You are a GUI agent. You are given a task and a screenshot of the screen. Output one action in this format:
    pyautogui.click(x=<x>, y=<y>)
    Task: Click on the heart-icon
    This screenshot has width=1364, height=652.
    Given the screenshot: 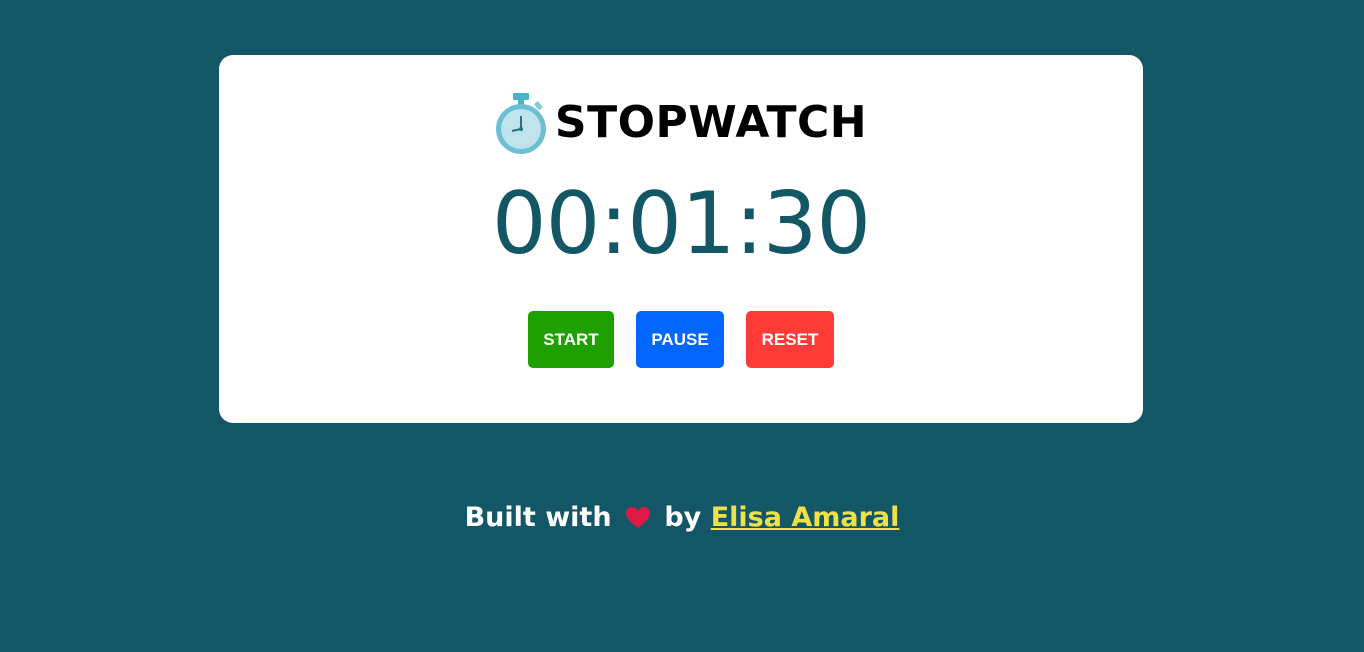 What is the action you would take?
    pyautogui.click(x=638, y=521)
    